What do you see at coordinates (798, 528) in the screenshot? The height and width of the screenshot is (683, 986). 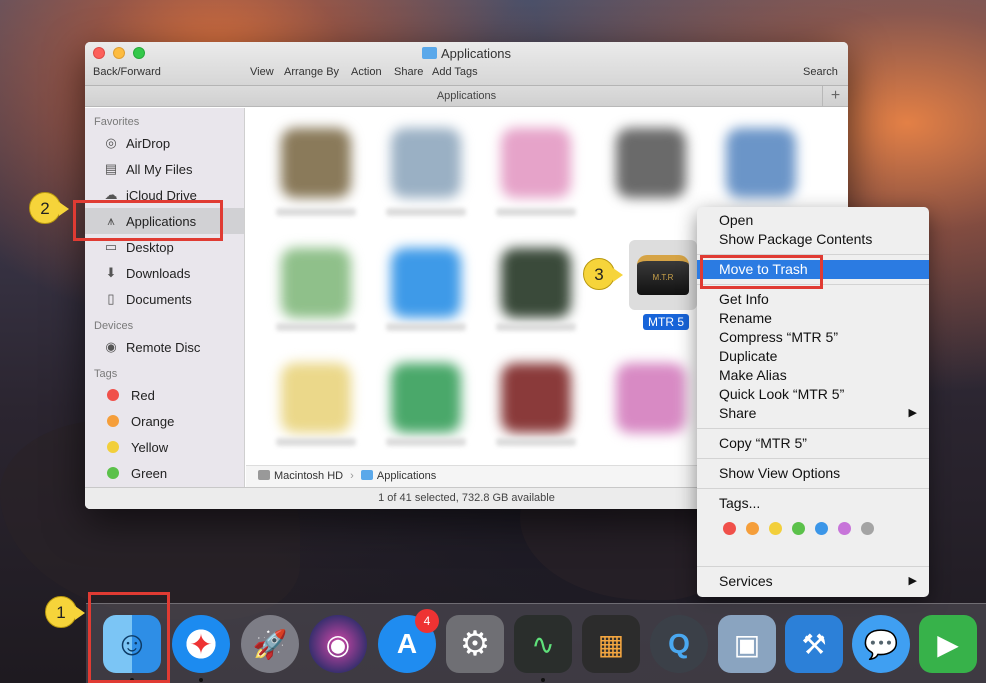 I see `tag-dot-green` at bounding box center [798, 528].